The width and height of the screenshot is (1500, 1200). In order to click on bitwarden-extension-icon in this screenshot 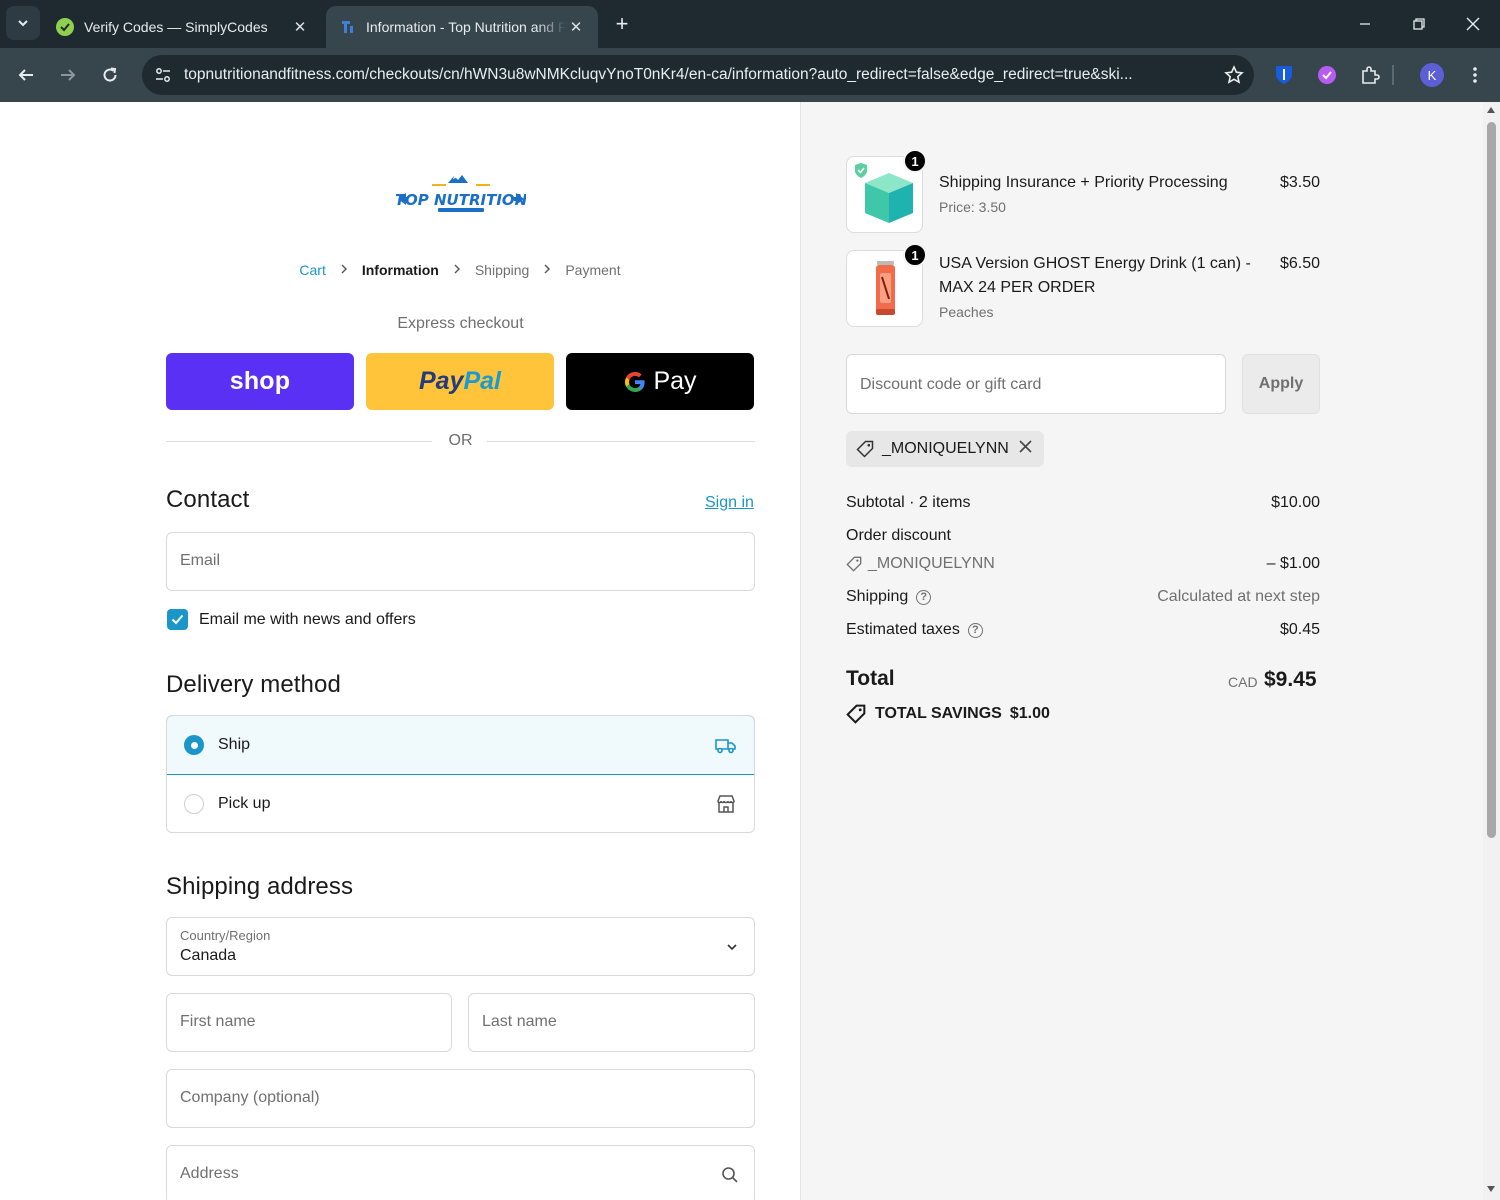, I will do `click(1284, 75)`.